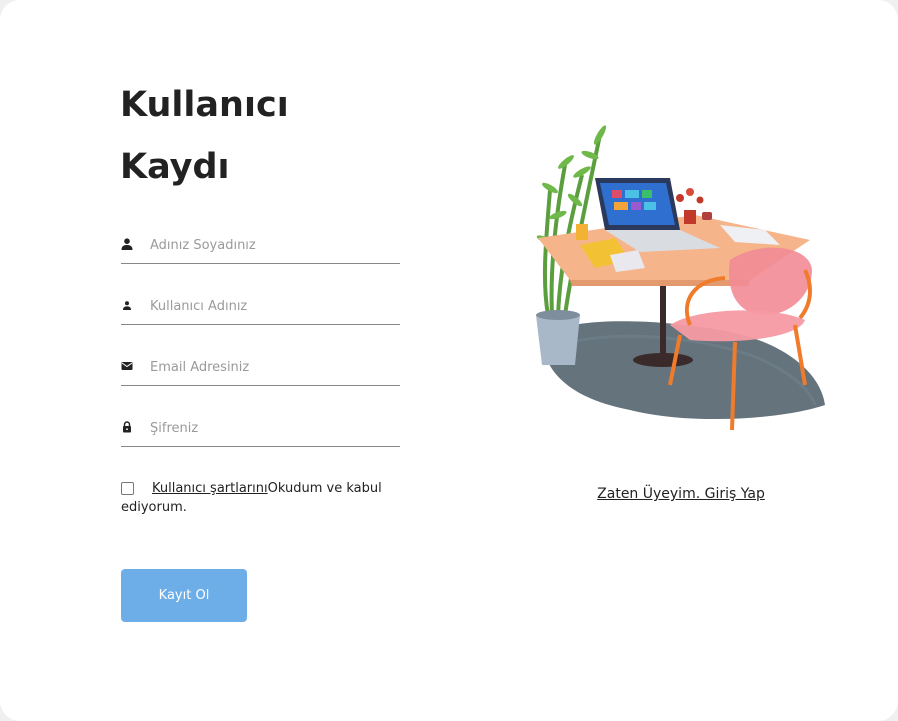 The image size is (898, 721). What do you see at coordinates (175, 167) in the screenshot?
I see `title-line-2: Kaydı` at bounding box center [175, 167].